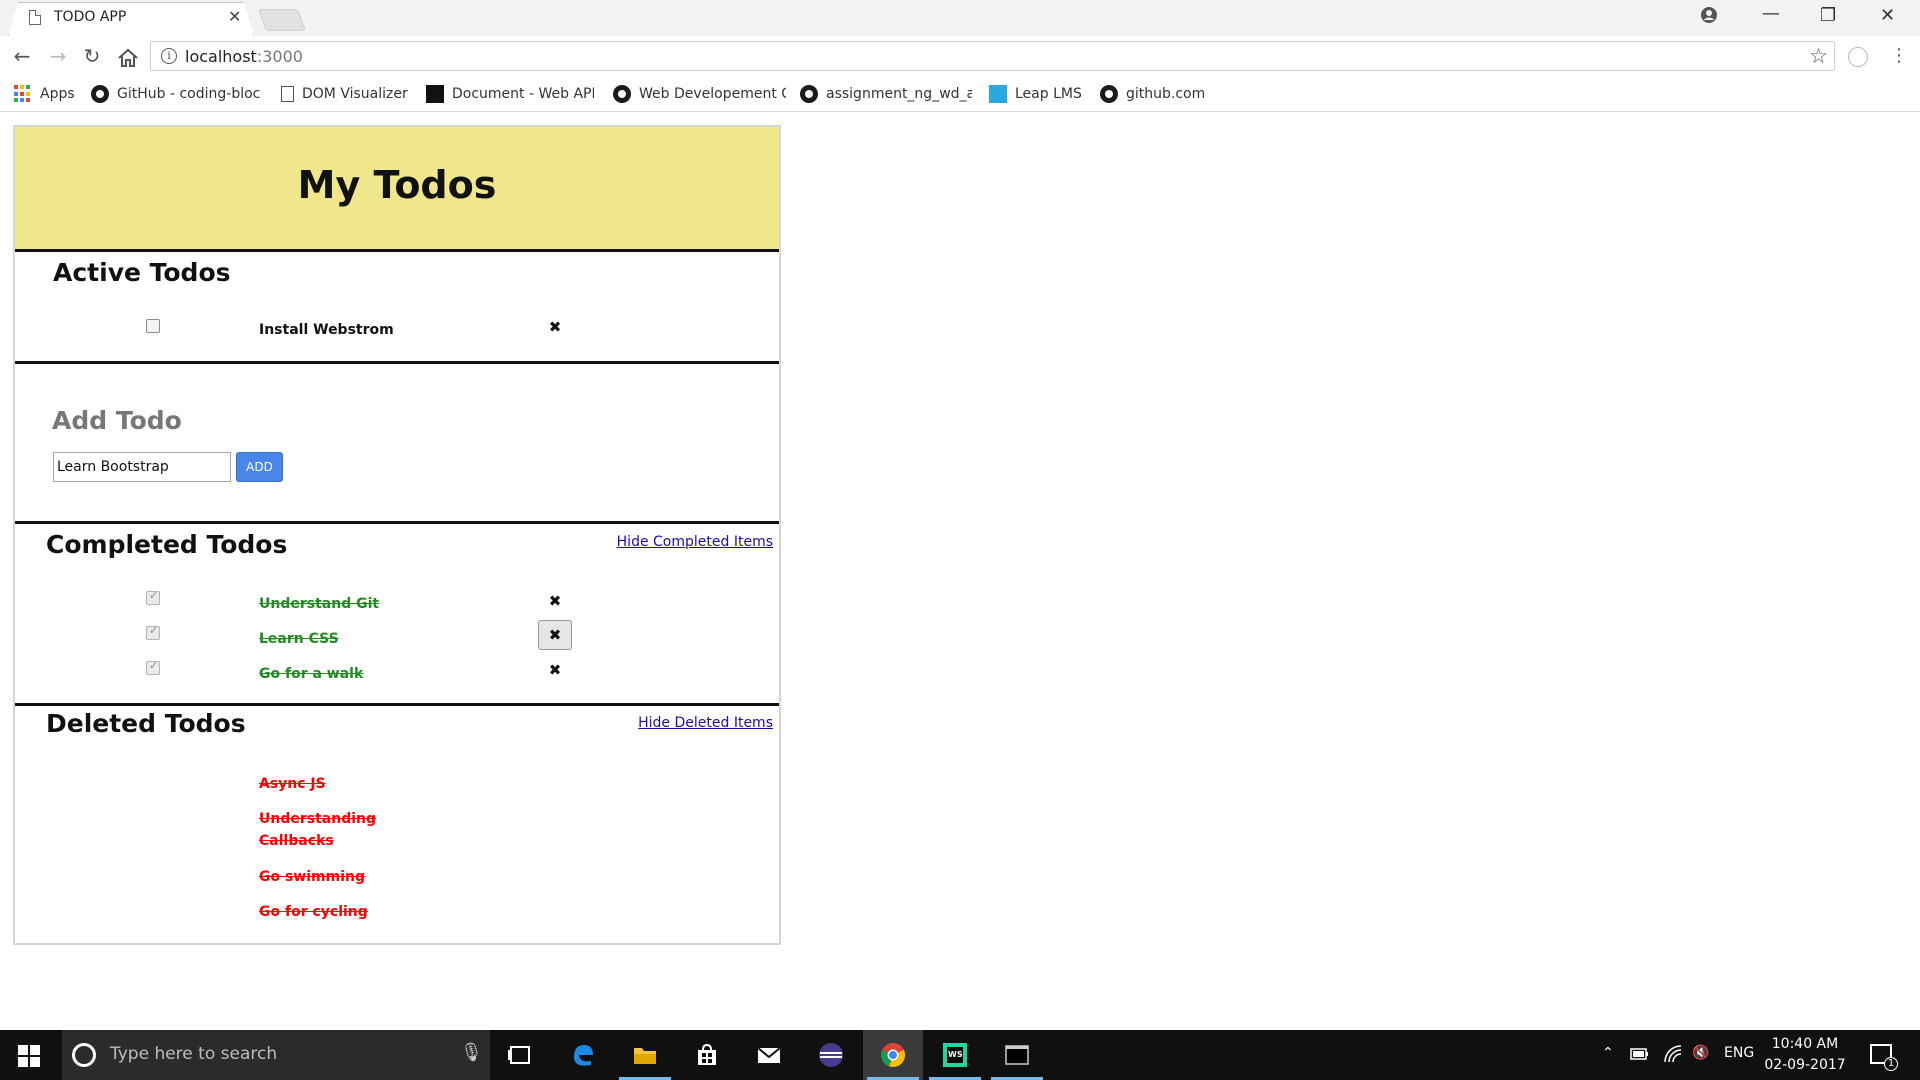 The height and width of the screenshot is (1080, 1920). What do you see at coordinates (435, 94) in the screenshot?
I see `mdn-icon` at bounding box center [435, 94].